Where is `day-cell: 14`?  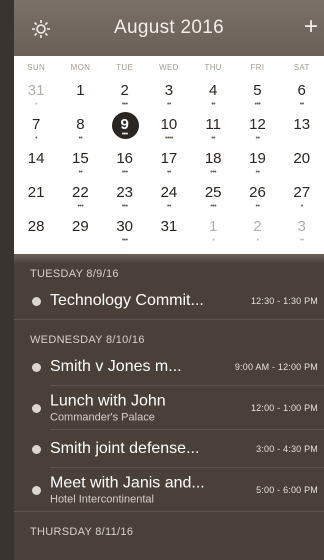 day-cell: 14 is located at coordinates (36, 163).